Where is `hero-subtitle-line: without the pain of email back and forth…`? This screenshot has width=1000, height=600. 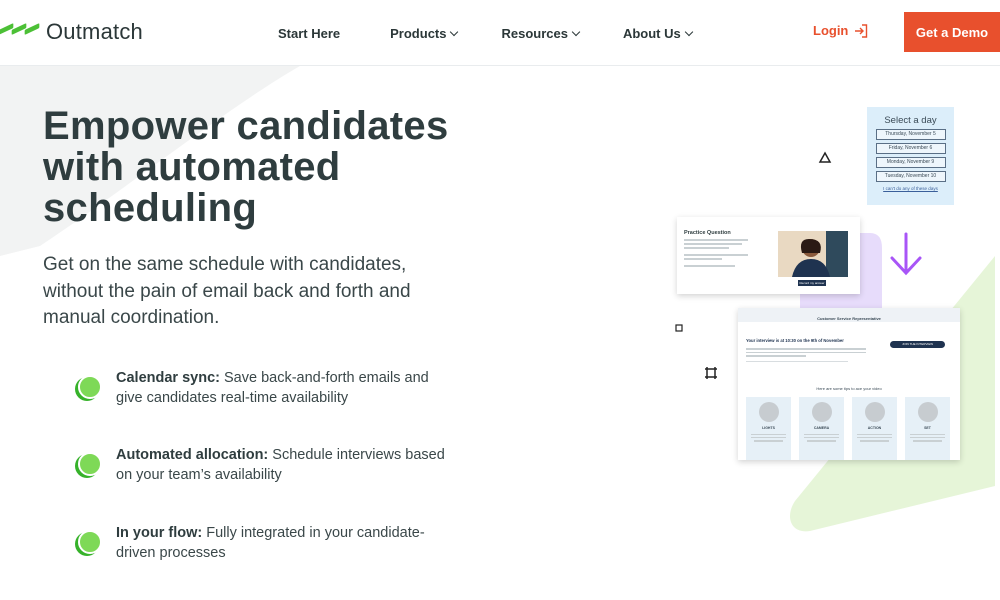 hero-subtitle-line: without the pain of email back and forth… is located at coordinates (227, 291).